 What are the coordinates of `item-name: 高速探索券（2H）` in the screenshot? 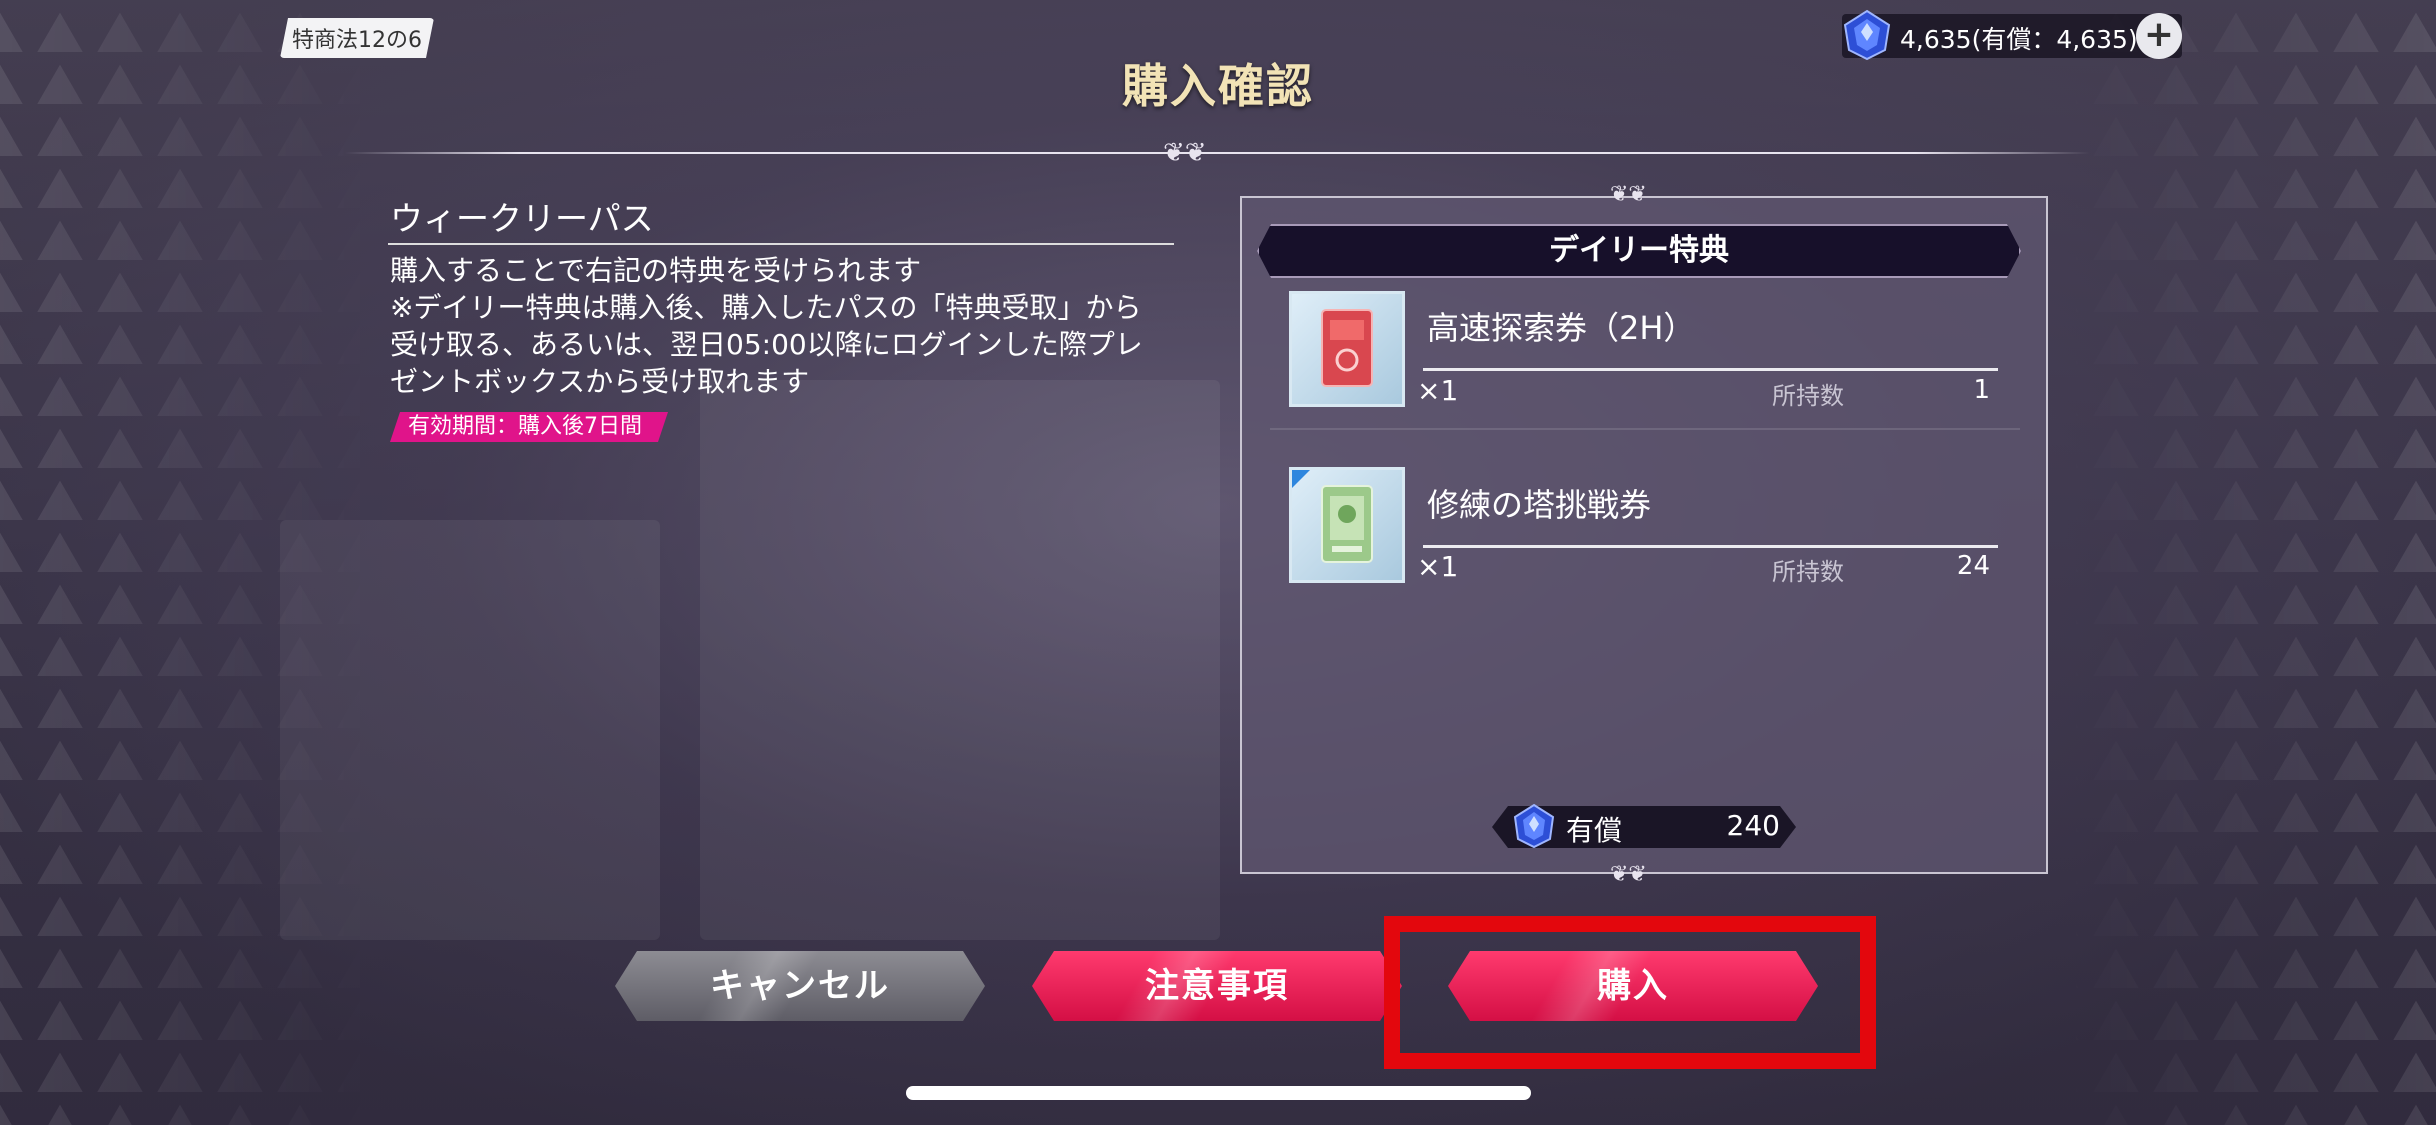 It's located at (1561, 328).